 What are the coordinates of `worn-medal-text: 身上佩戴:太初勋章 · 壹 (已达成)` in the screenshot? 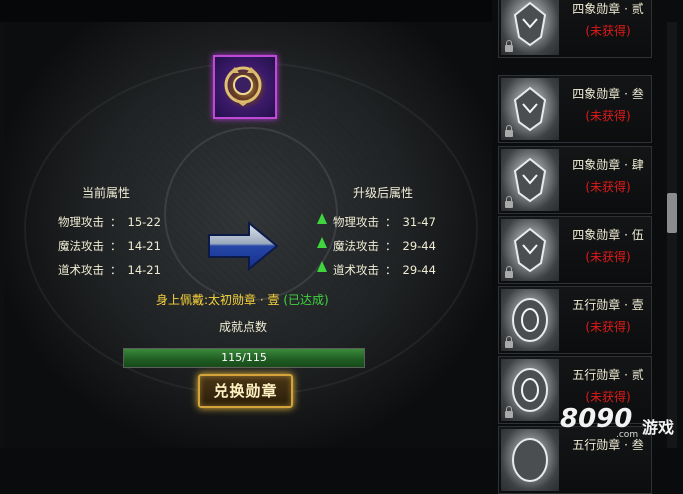 It's located at (242, 299).